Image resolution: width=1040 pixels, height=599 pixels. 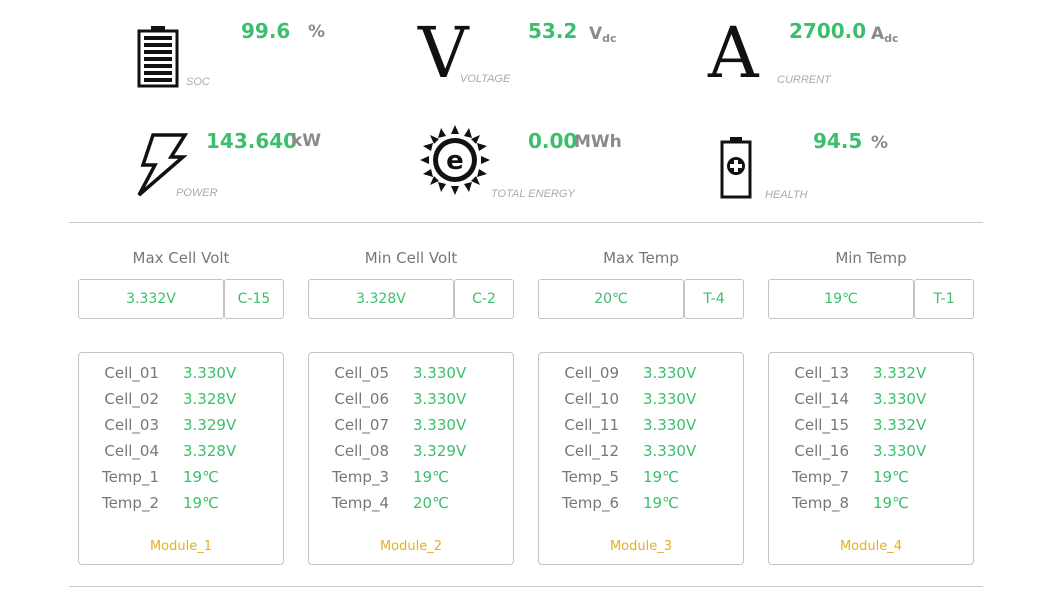 What do you see at coordinates (880, 143) in the screenshot?
I see `health-unit: %` at bounding box center [880, 143].